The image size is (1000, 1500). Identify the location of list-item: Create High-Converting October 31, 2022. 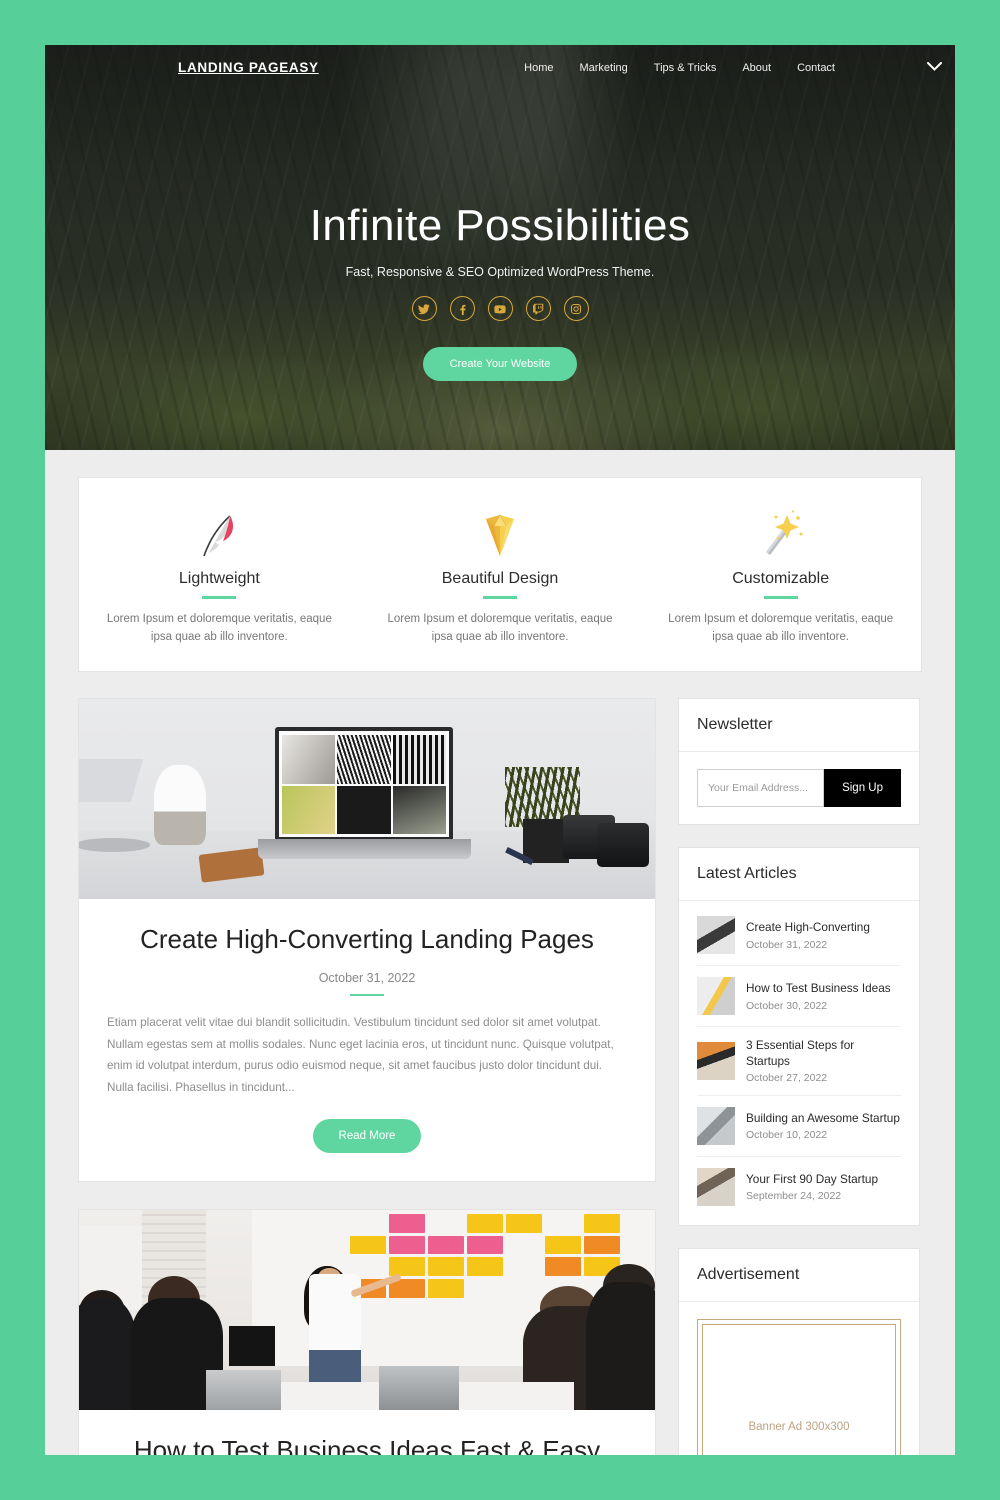
(799, 936).